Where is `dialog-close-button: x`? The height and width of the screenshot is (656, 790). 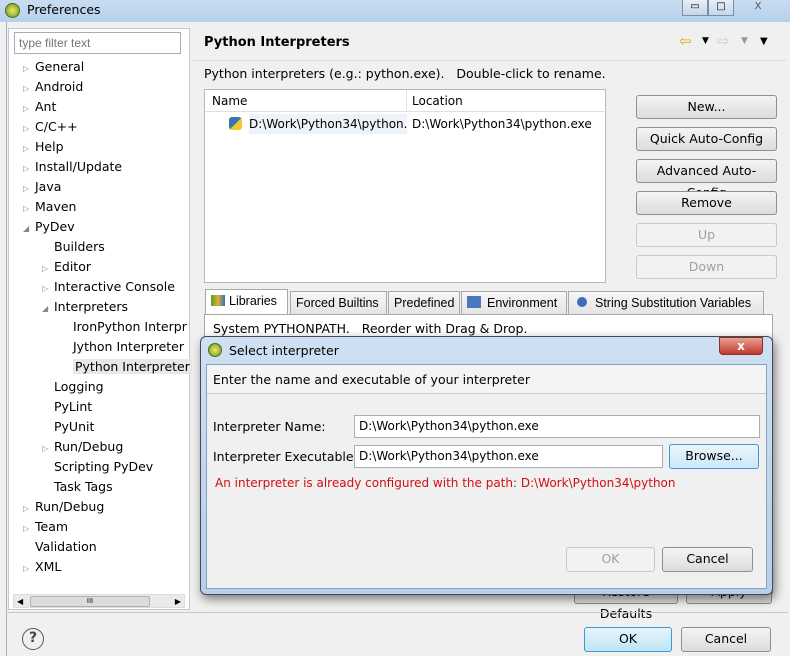 dialog-close-button: x is located at coordinates (741, 346).